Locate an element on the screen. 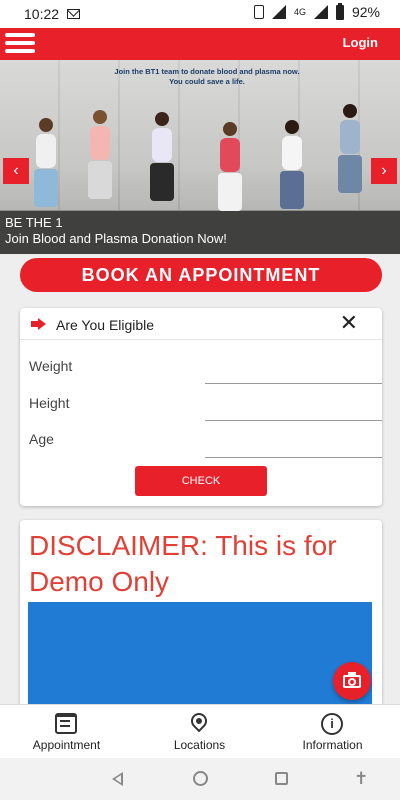  disclaimer-text: DISCLAIMER: This is for Demo Only is located at coordinates (183, 563).